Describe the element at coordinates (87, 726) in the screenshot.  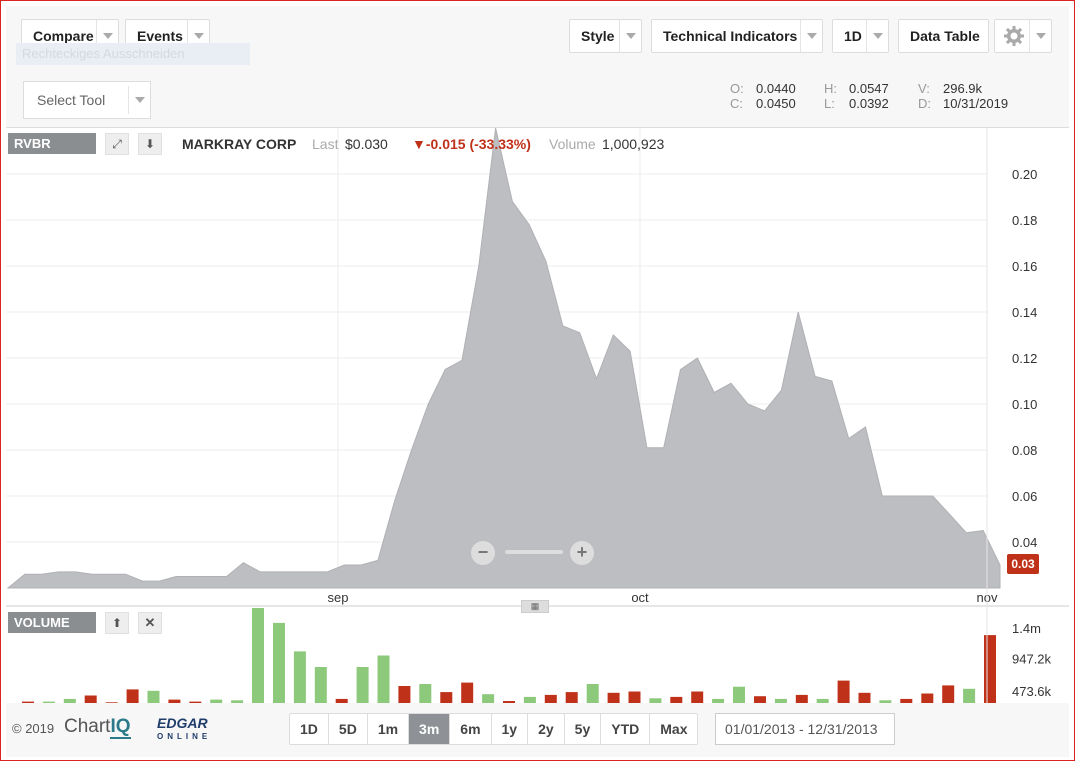
I see `chartiq-logo-chart: Chart` at that location.